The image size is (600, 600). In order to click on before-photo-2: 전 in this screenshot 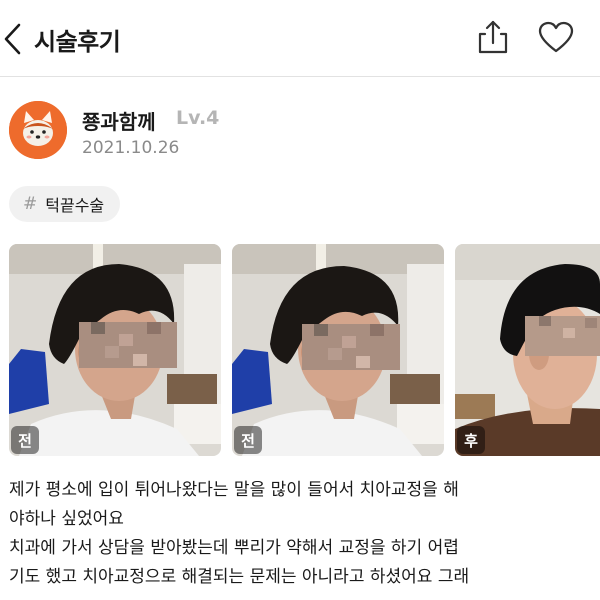, I will do `click(338, 350)`.